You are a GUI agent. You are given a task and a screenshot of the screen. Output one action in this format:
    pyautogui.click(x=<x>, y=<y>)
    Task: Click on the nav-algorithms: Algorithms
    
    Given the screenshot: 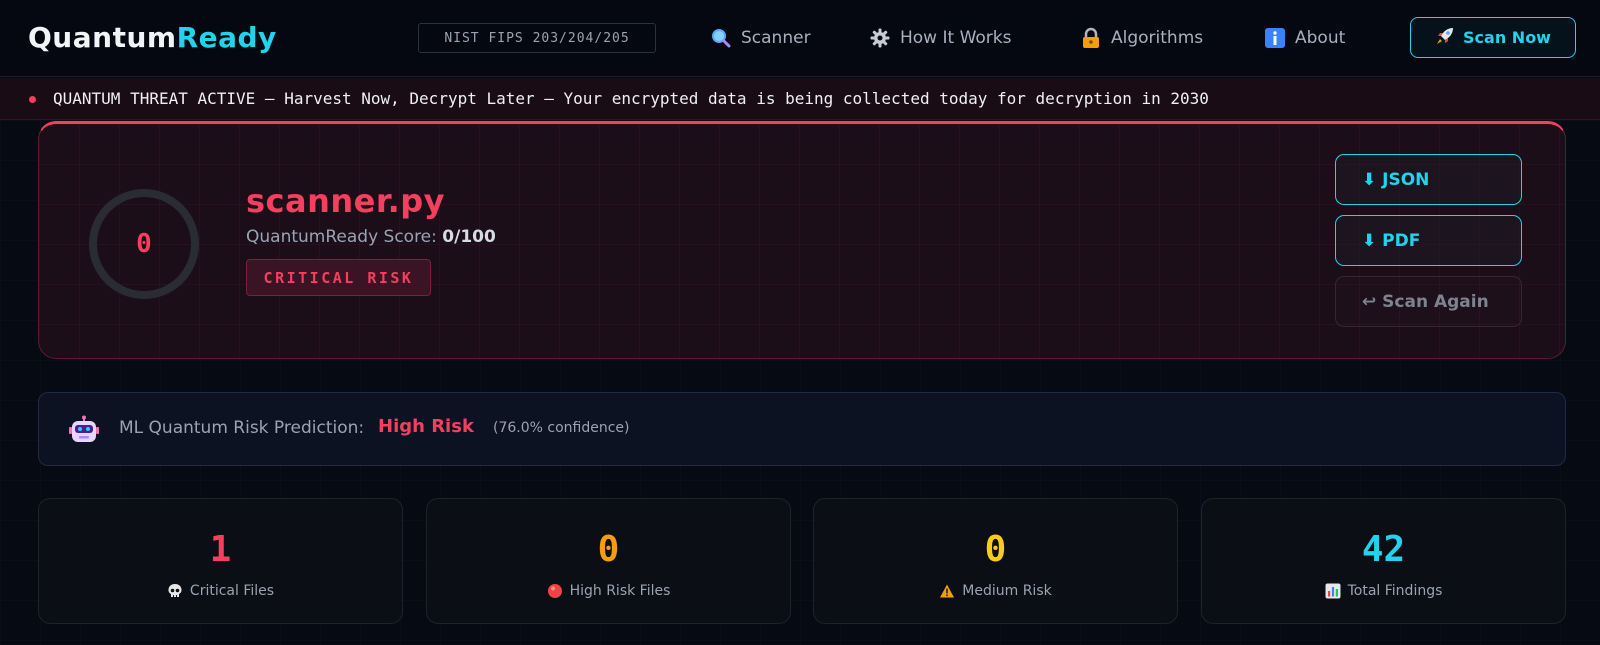 What is the action you would take?
    pyautogui.click(x=1141, y=38)
    